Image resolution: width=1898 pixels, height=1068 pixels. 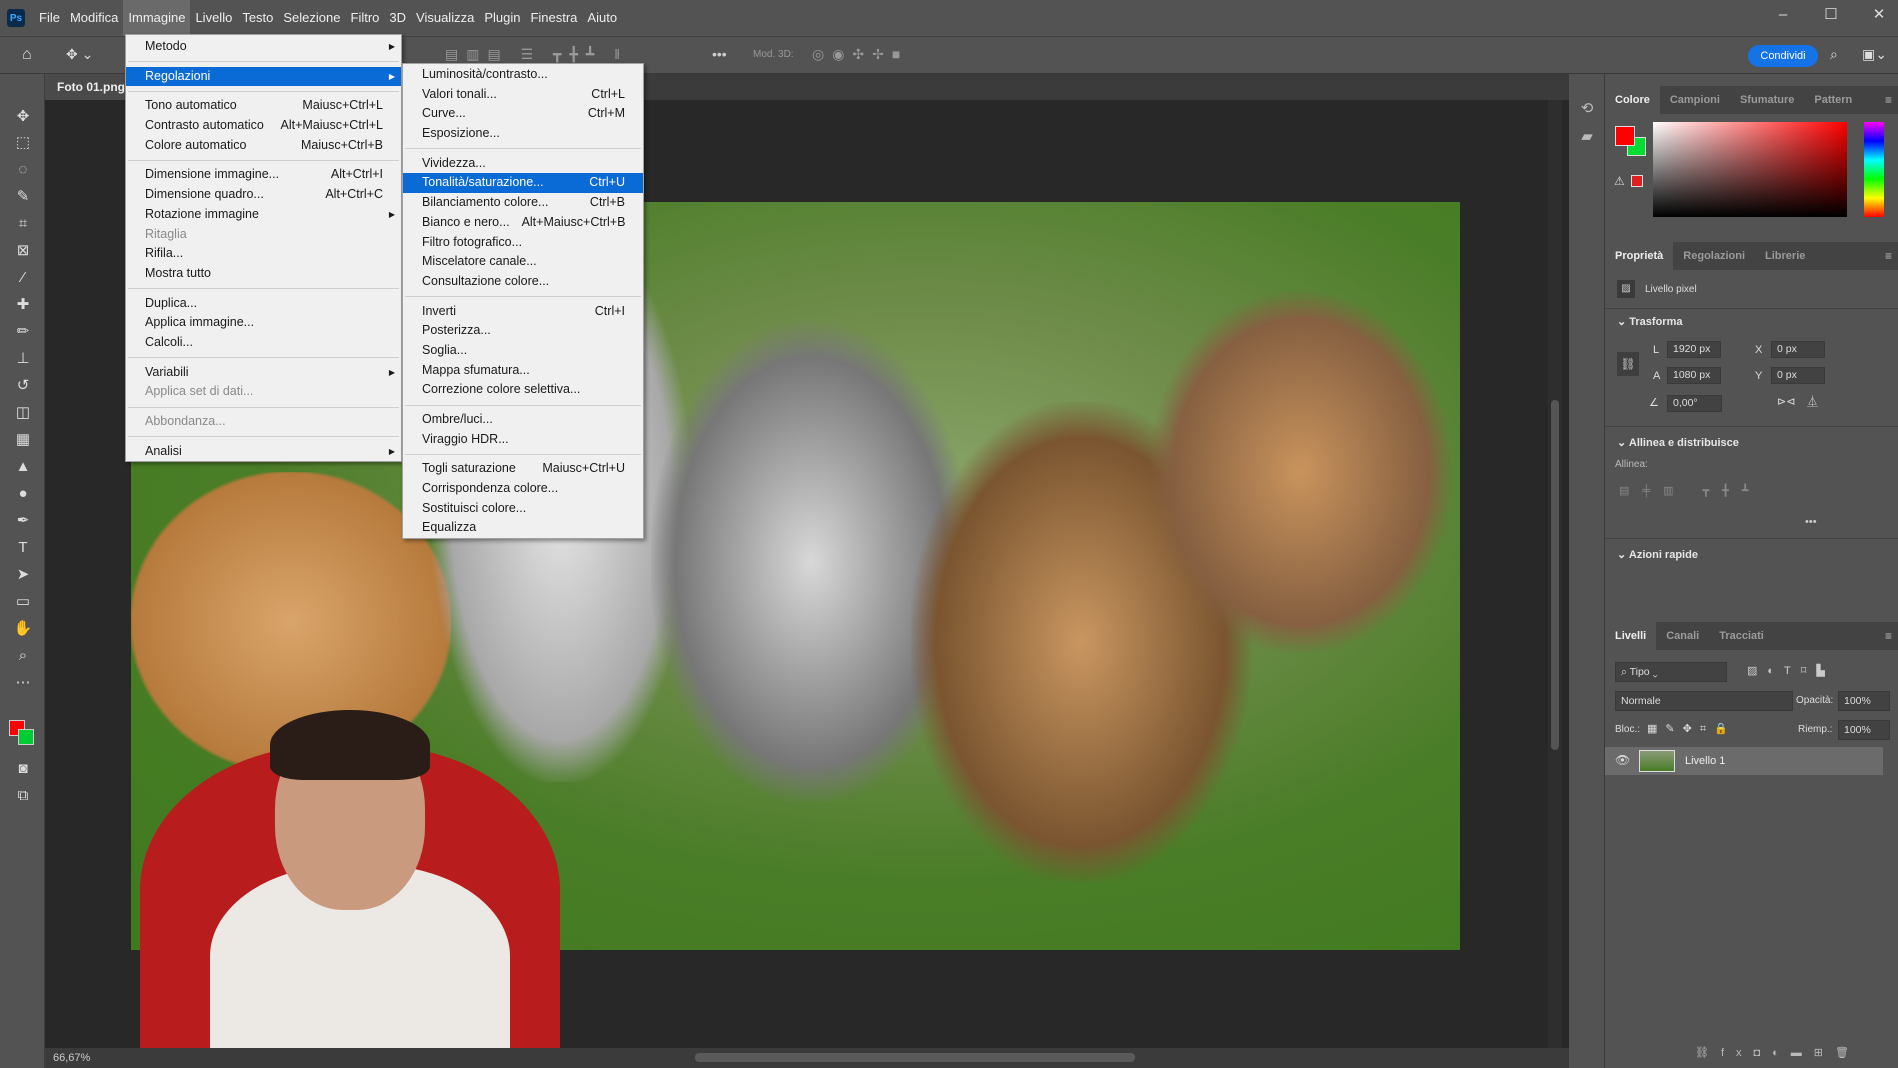 What do you see at coordinates (1864, 730) in the screenshot?
I see `fill-field: 100%` at bounding box center [1864, 730].